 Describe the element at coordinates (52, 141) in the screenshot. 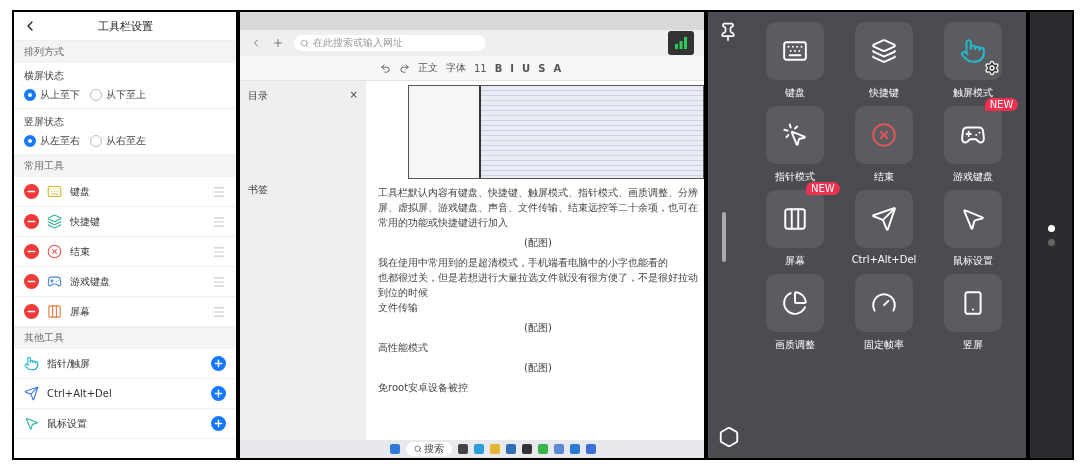

I see `radio-option: 从左至右` at that location.